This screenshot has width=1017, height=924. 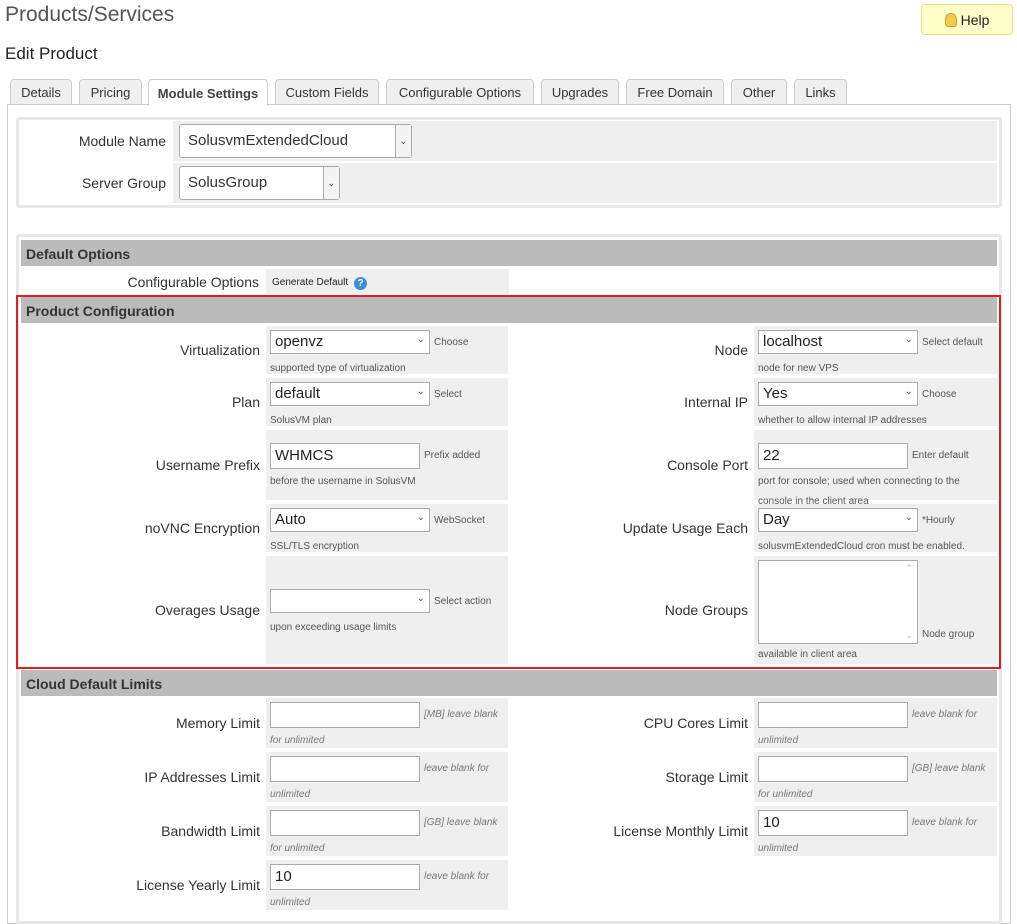 What do you see at coordinates (838, 342) in the screenshot?
I see `node-select: localhost ⌄` at bounding box center [838, 342].